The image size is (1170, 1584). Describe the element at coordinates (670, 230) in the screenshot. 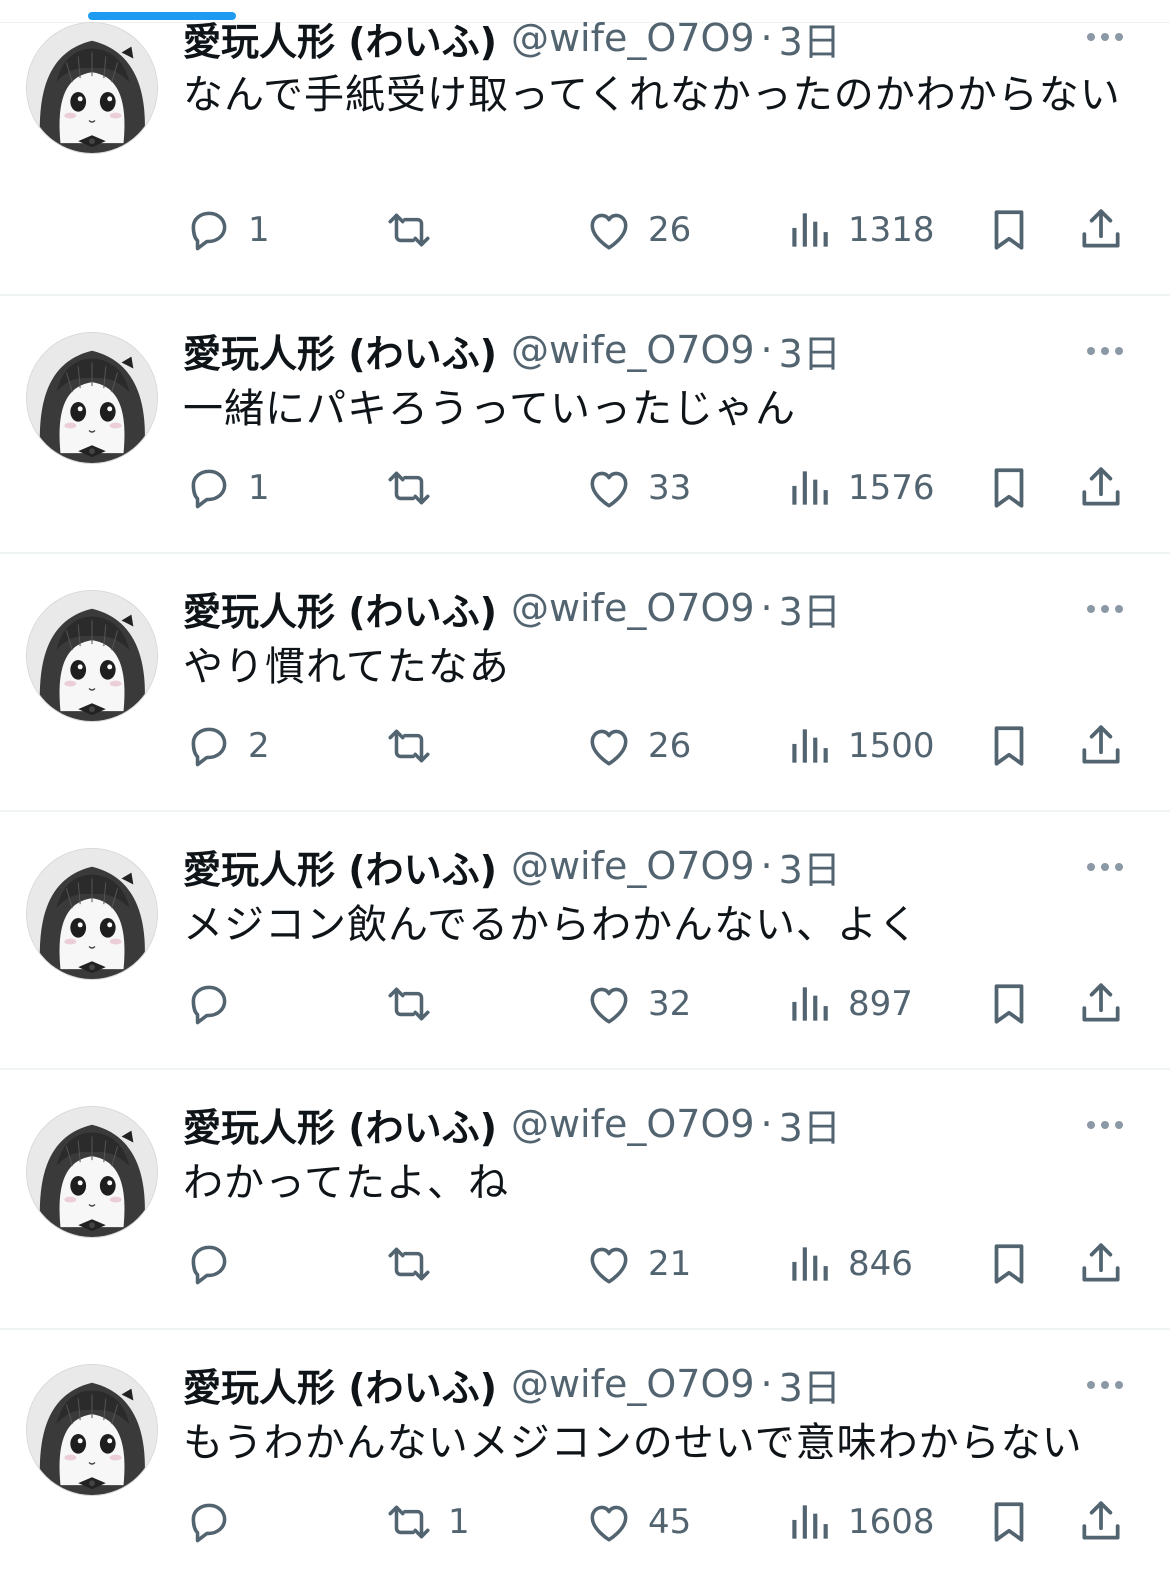

I see `like-count: 26` at that location.